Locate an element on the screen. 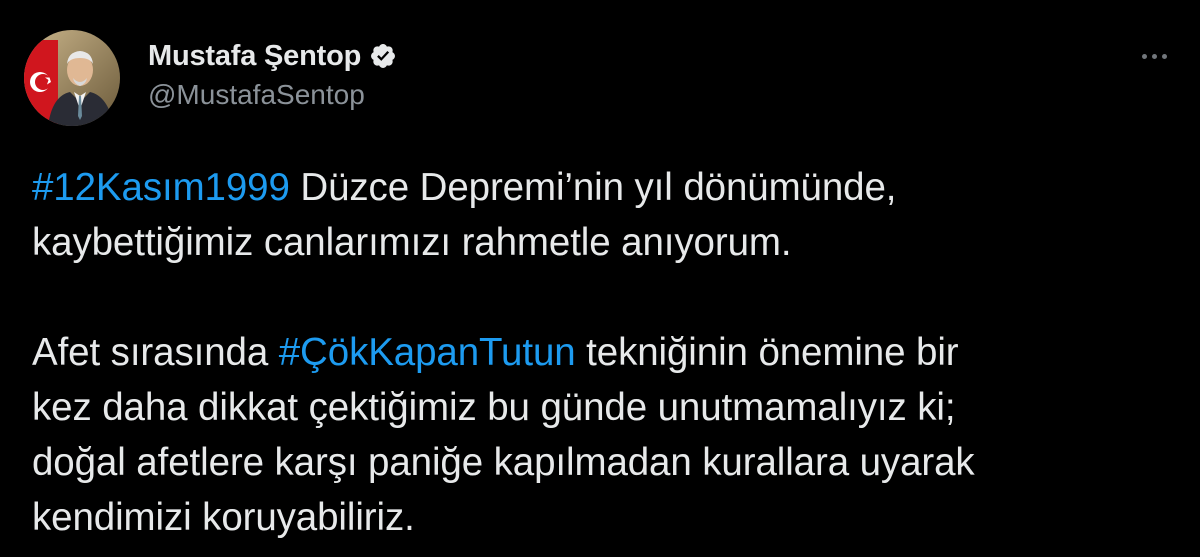 Image resolution: width=1200 pixels, height=557 pixels. more-options-button is located at coordinates (1154, 56).